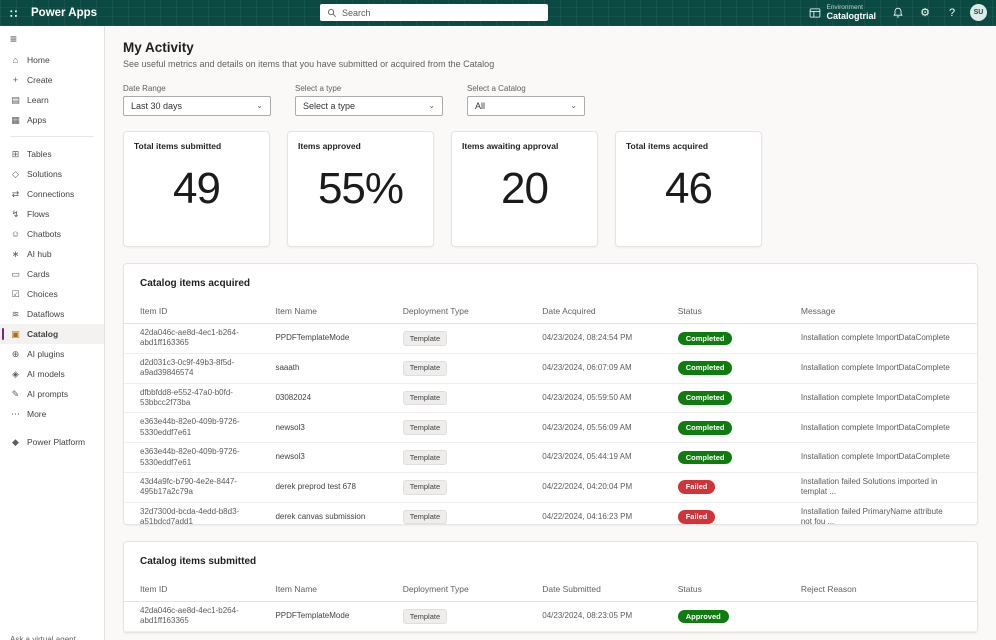  I want to click on date-acquired: 04/23/2024, 06:07:09 AM, so click(587, 367).